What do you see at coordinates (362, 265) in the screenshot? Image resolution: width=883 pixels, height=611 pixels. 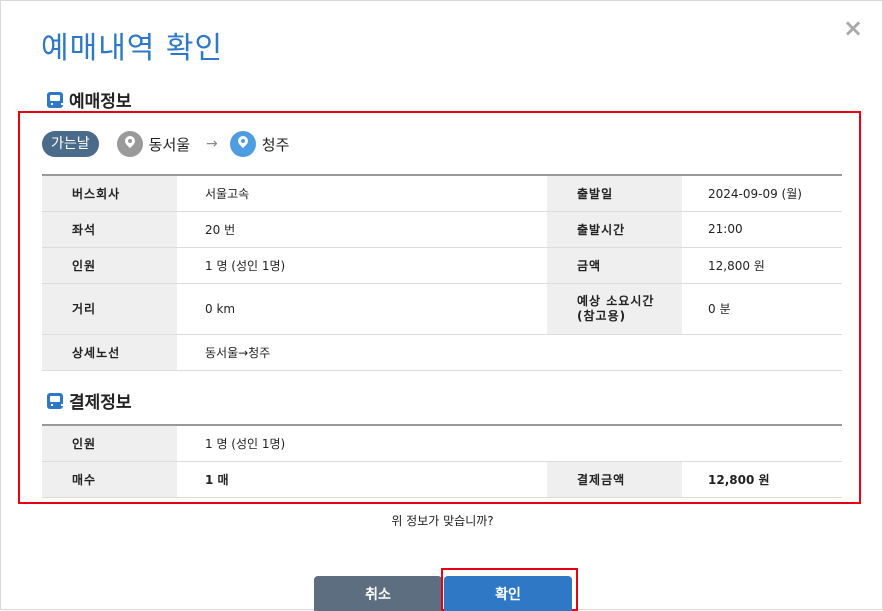 I see `people-value: 1 명 (성인 1명)` at bounding box center [362, 265].